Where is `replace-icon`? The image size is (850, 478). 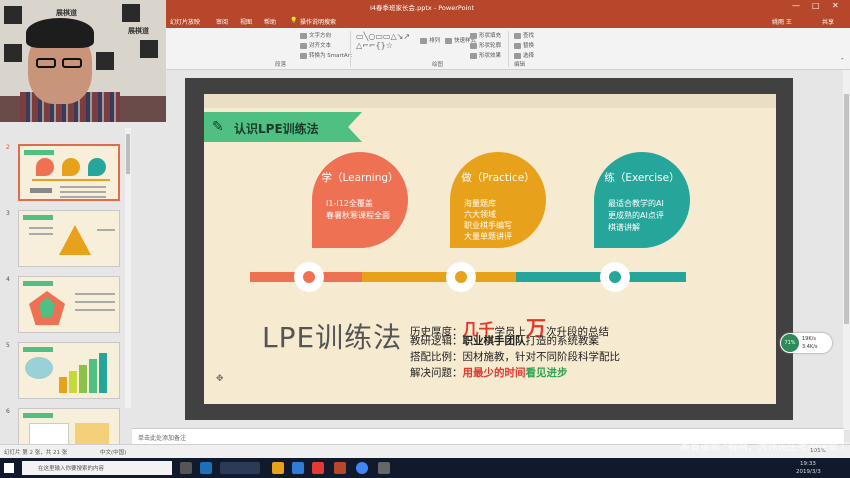 replace-icon is located at coordinates (517, 45).